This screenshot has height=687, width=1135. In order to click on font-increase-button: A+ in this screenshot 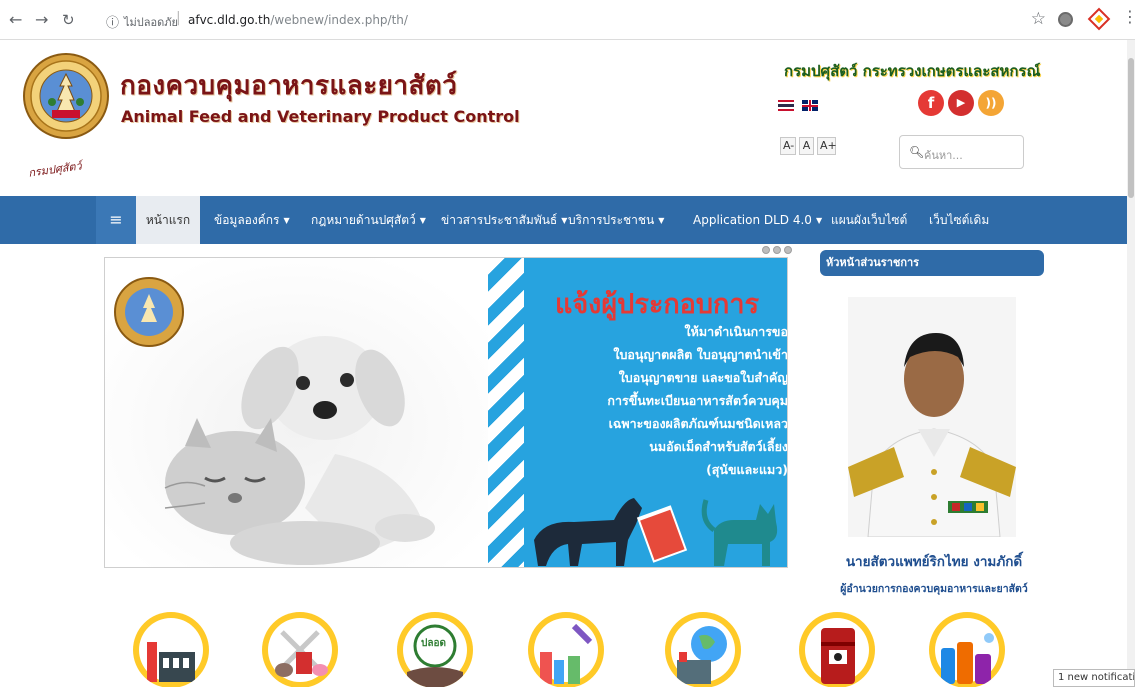, I will do `click(827, 146)`.